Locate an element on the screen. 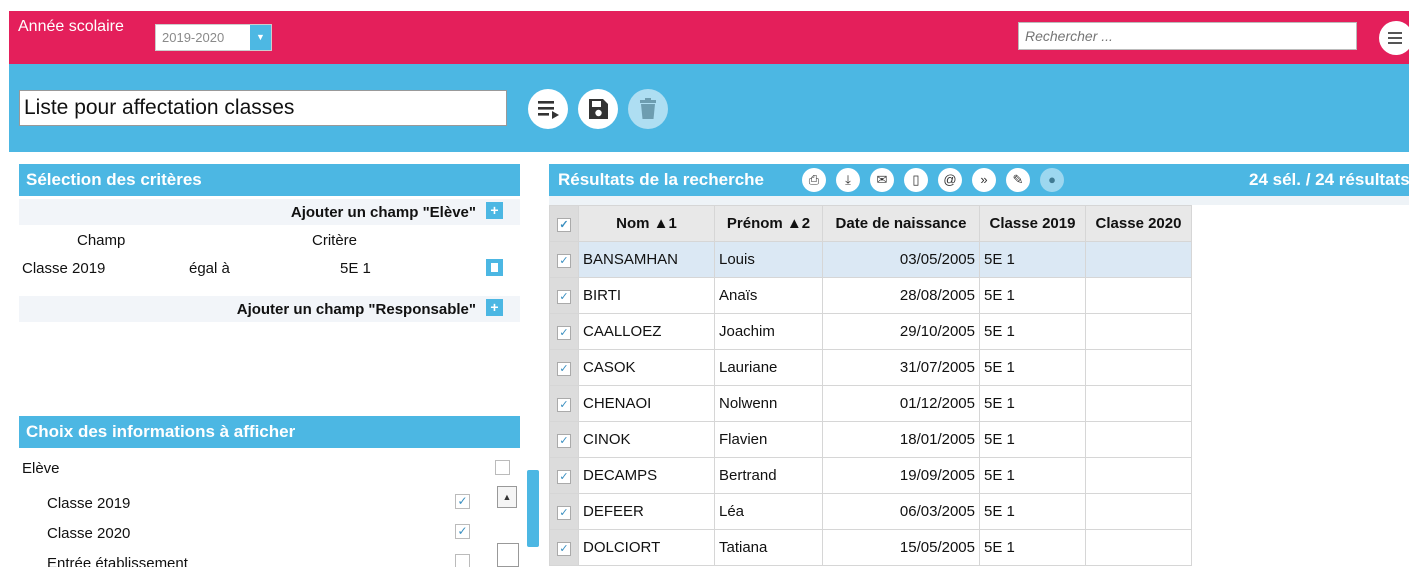  table-row: ✓ CHENAOI Nolwenn 01/12/2005 5E 1 is located at coordinates (870, 403).